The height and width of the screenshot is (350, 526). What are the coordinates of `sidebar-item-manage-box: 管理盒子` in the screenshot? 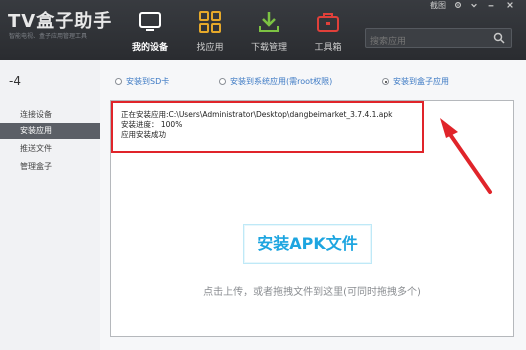 It's located at (50, 167).